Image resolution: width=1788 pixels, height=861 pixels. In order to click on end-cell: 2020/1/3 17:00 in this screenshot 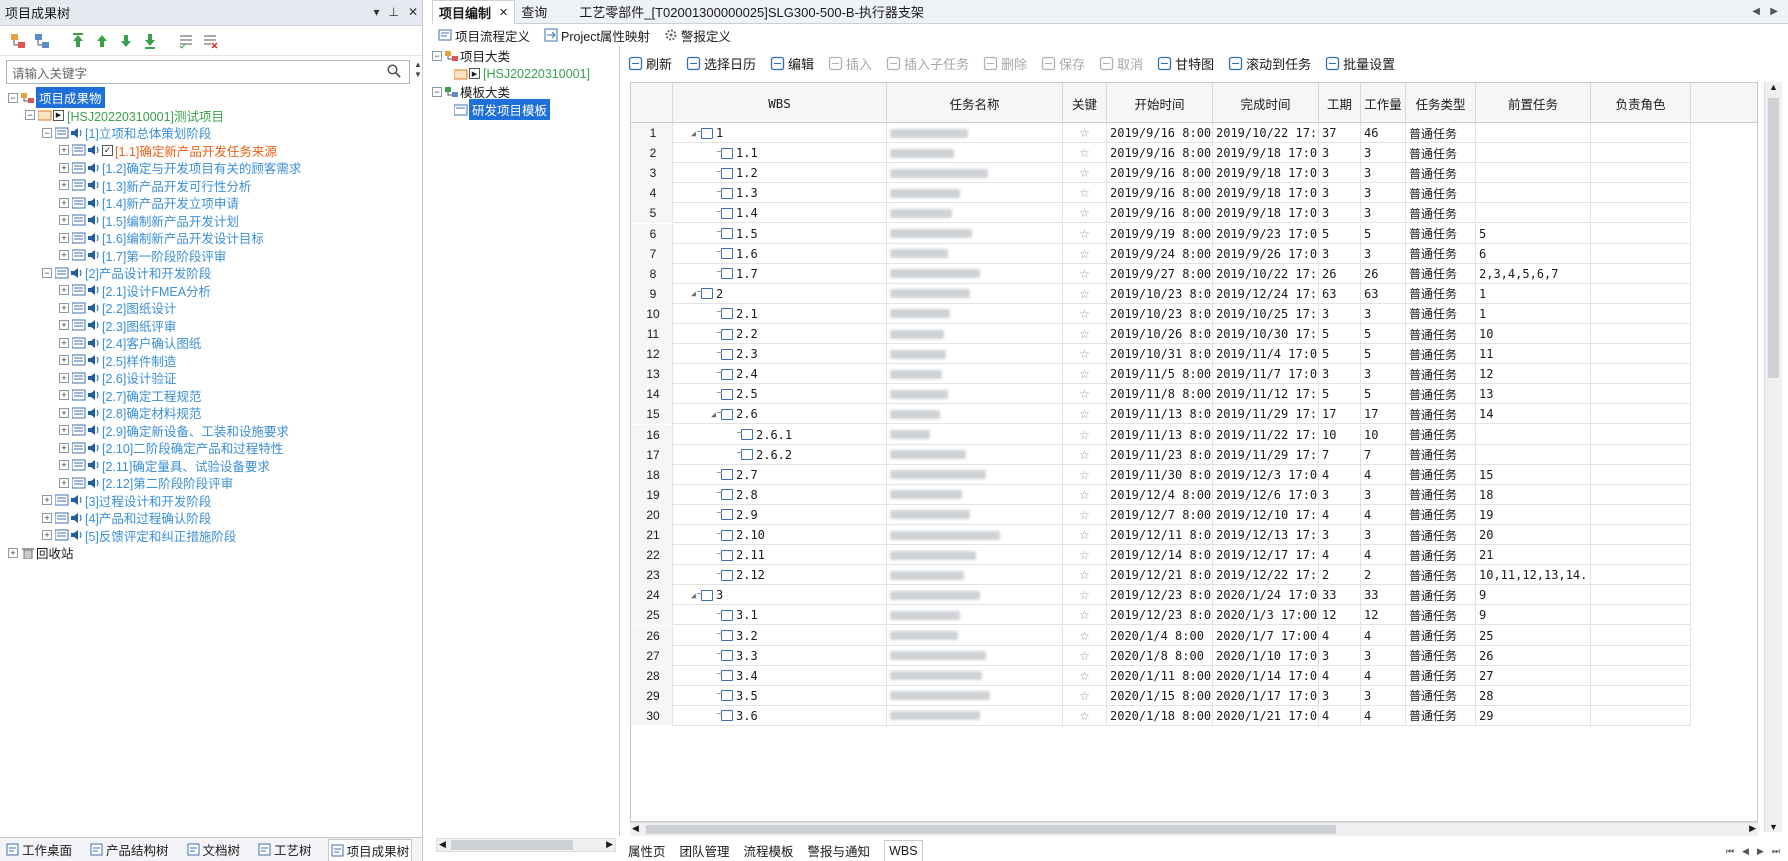, I will do `click(1266, 615)`.